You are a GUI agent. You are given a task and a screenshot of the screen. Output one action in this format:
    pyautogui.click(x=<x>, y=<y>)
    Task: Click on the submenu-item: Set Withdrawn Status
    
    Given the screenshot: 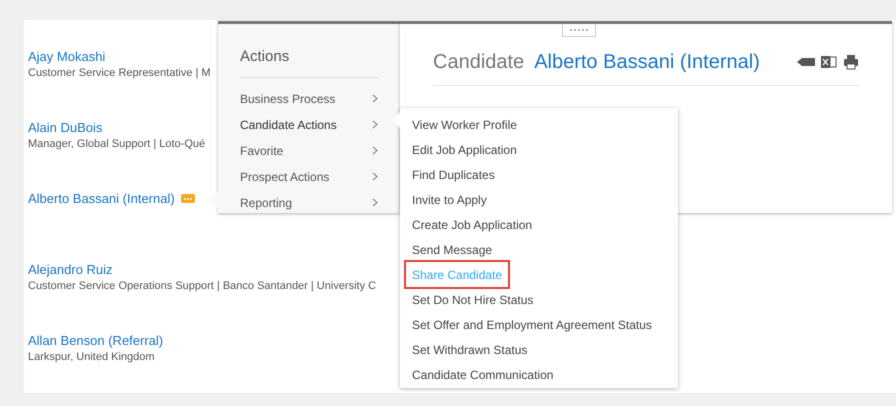 What is the action you would take?
    pyautogui.click(x=470, y=349)
    